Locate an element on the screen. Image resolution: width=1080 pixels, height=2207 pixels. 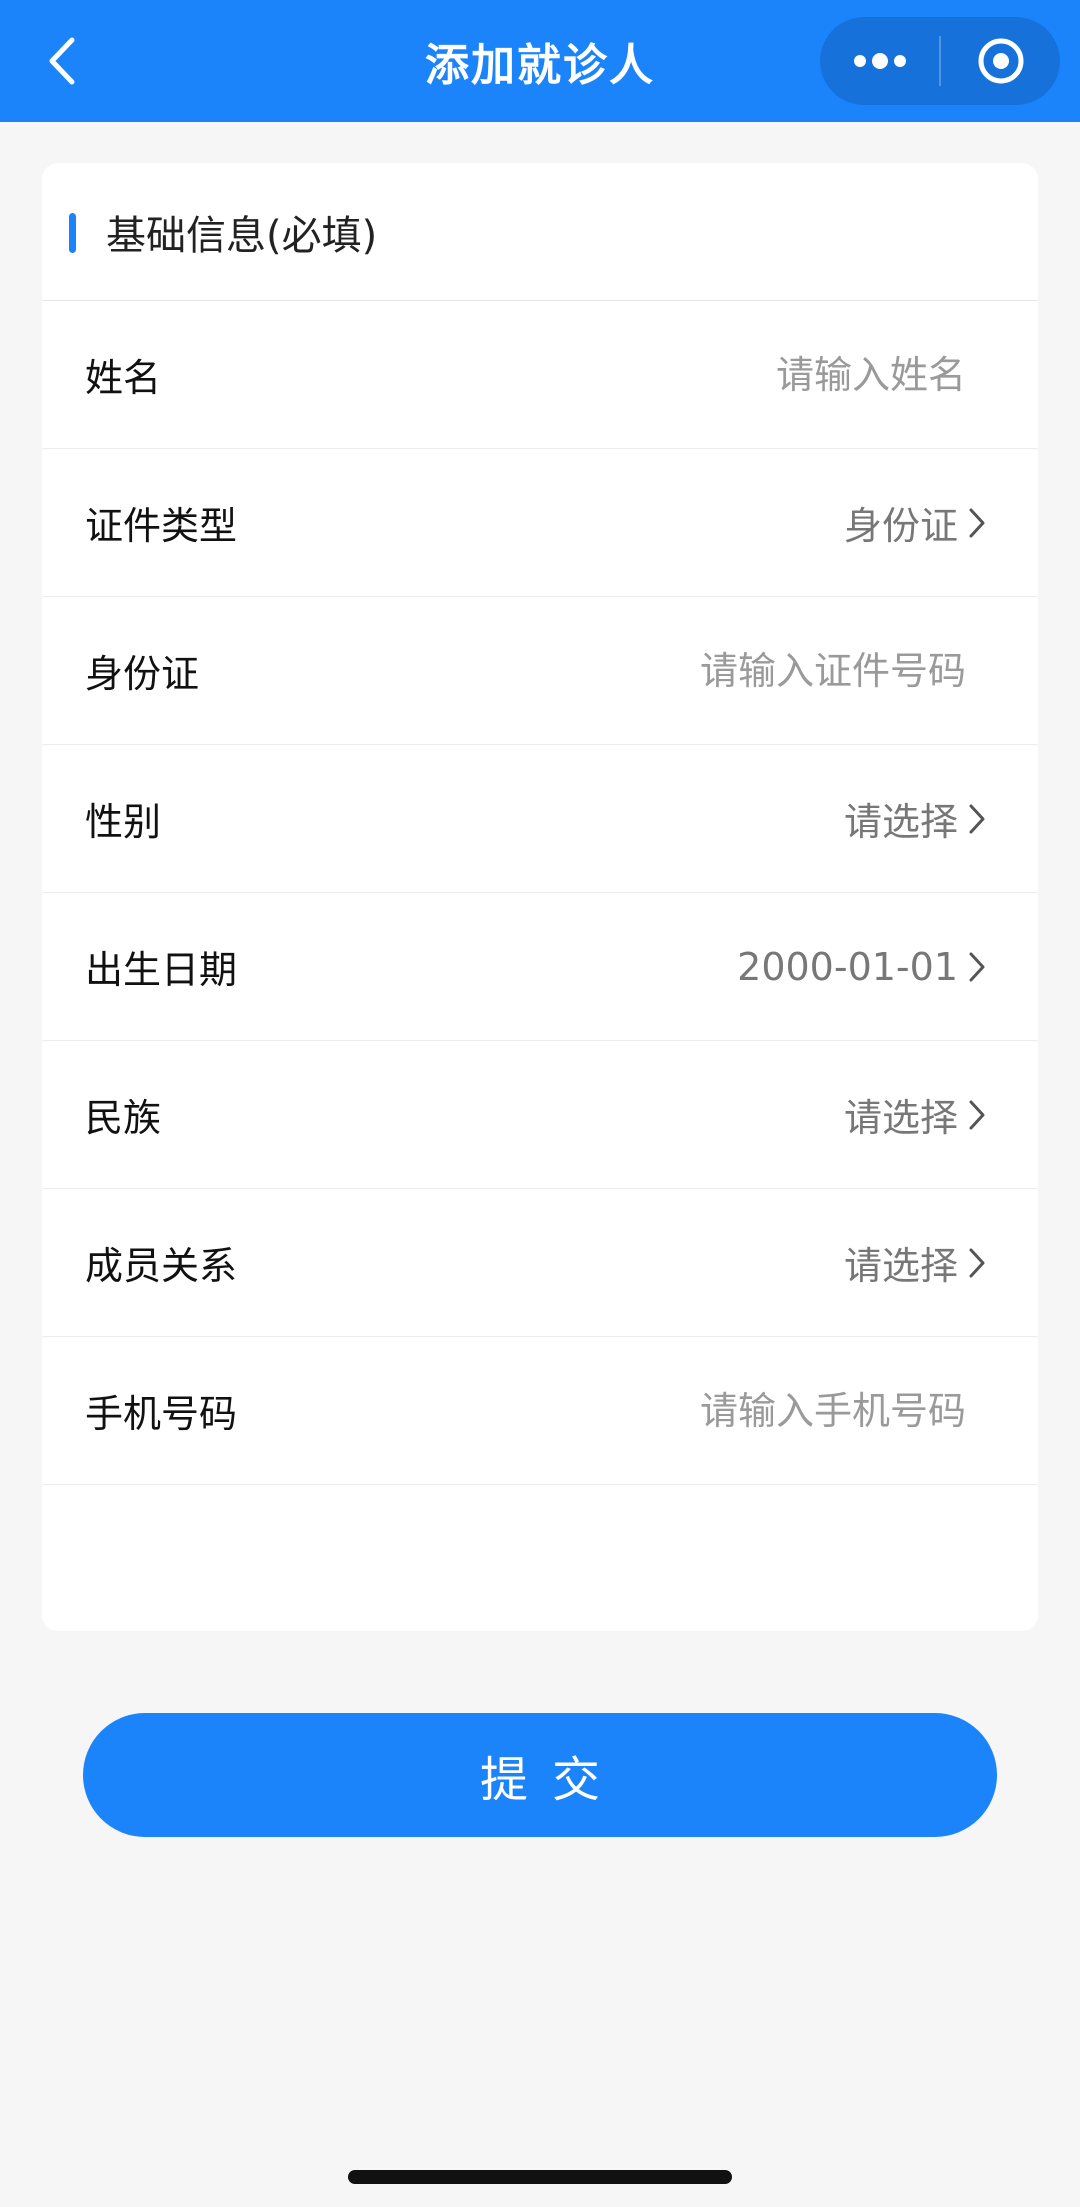
form-row-ethnicity: 民族 请选择 is located at coordinates (540, 1115).